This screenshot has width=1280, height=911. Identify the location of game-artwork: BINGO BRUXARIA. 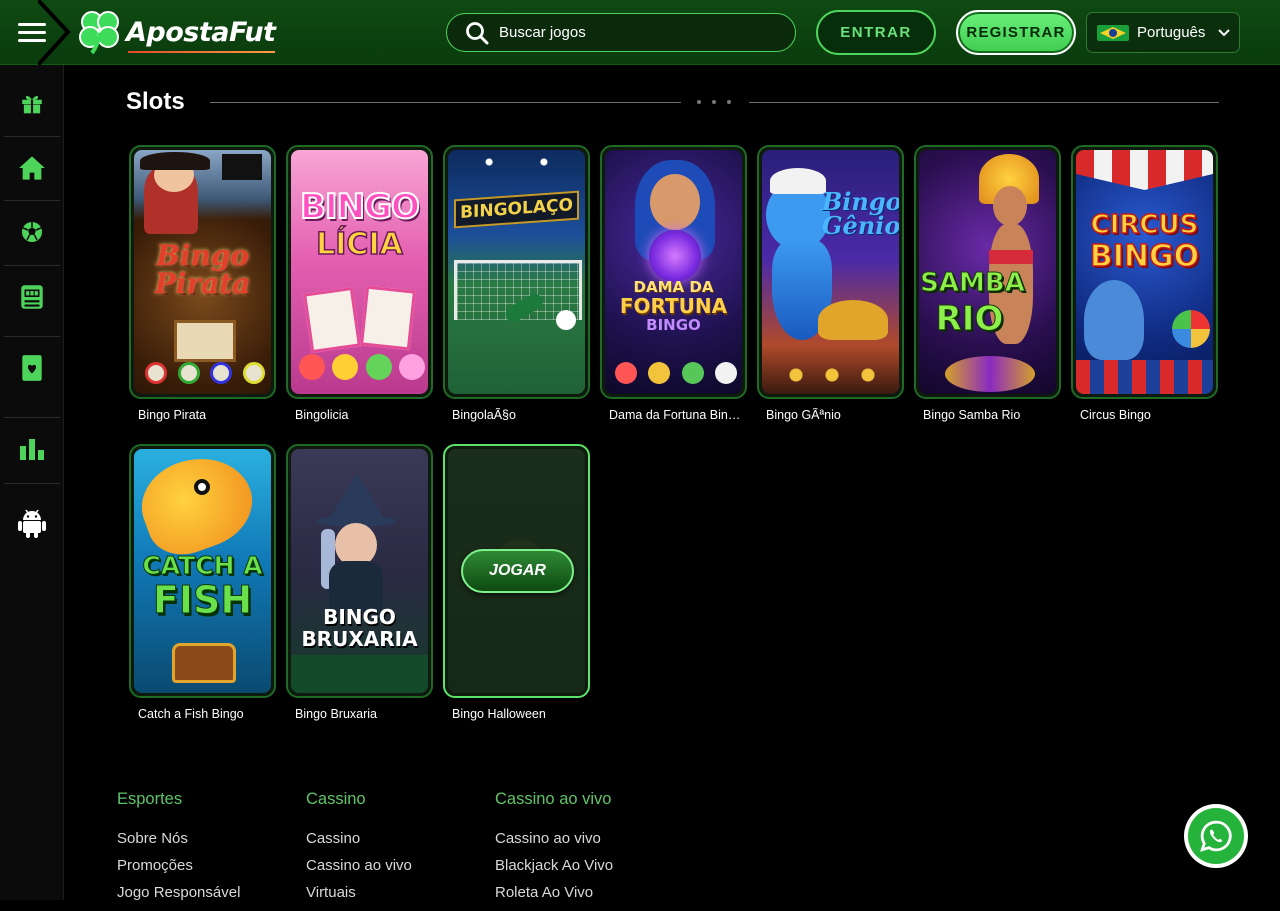
(359, 571).